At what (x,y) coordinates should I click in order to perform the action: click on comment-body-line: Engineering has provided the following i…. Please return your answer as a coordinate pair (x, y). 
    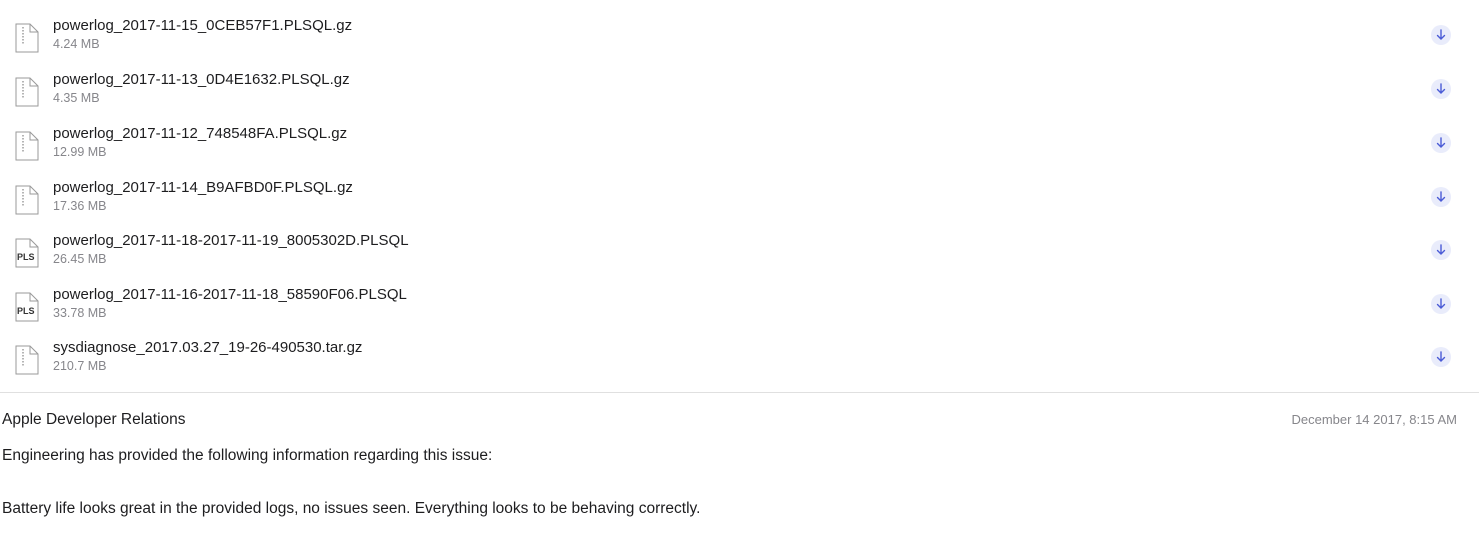
    Looking at the image, I should click on (247, 455).